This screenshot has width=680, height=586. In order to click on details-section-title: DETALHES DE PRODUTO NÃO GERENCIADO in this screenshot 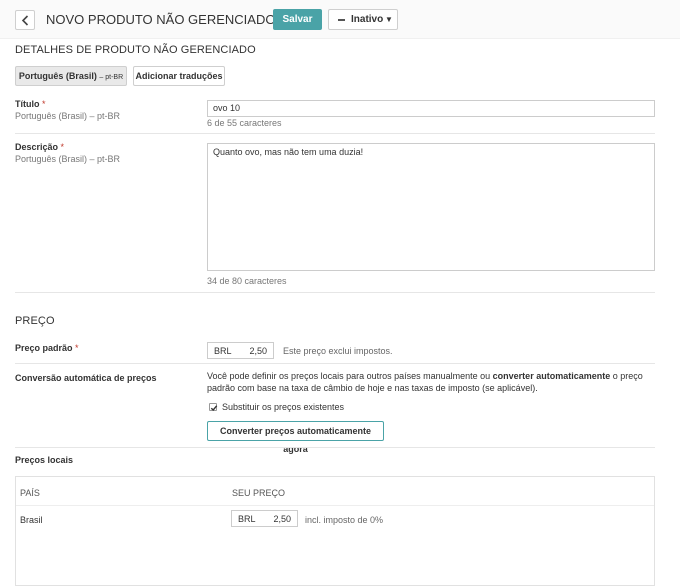, I will do `click(135, 50)`.